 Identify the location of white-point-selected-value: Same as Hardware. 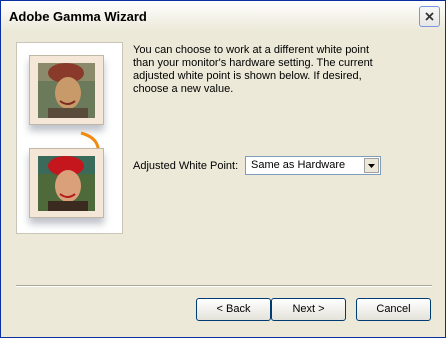
(305, 165).